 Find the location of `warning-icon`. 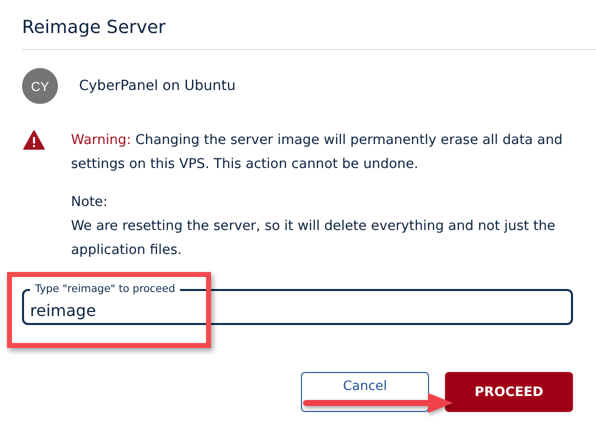

warning-icon is located at coordinates (34, 140).